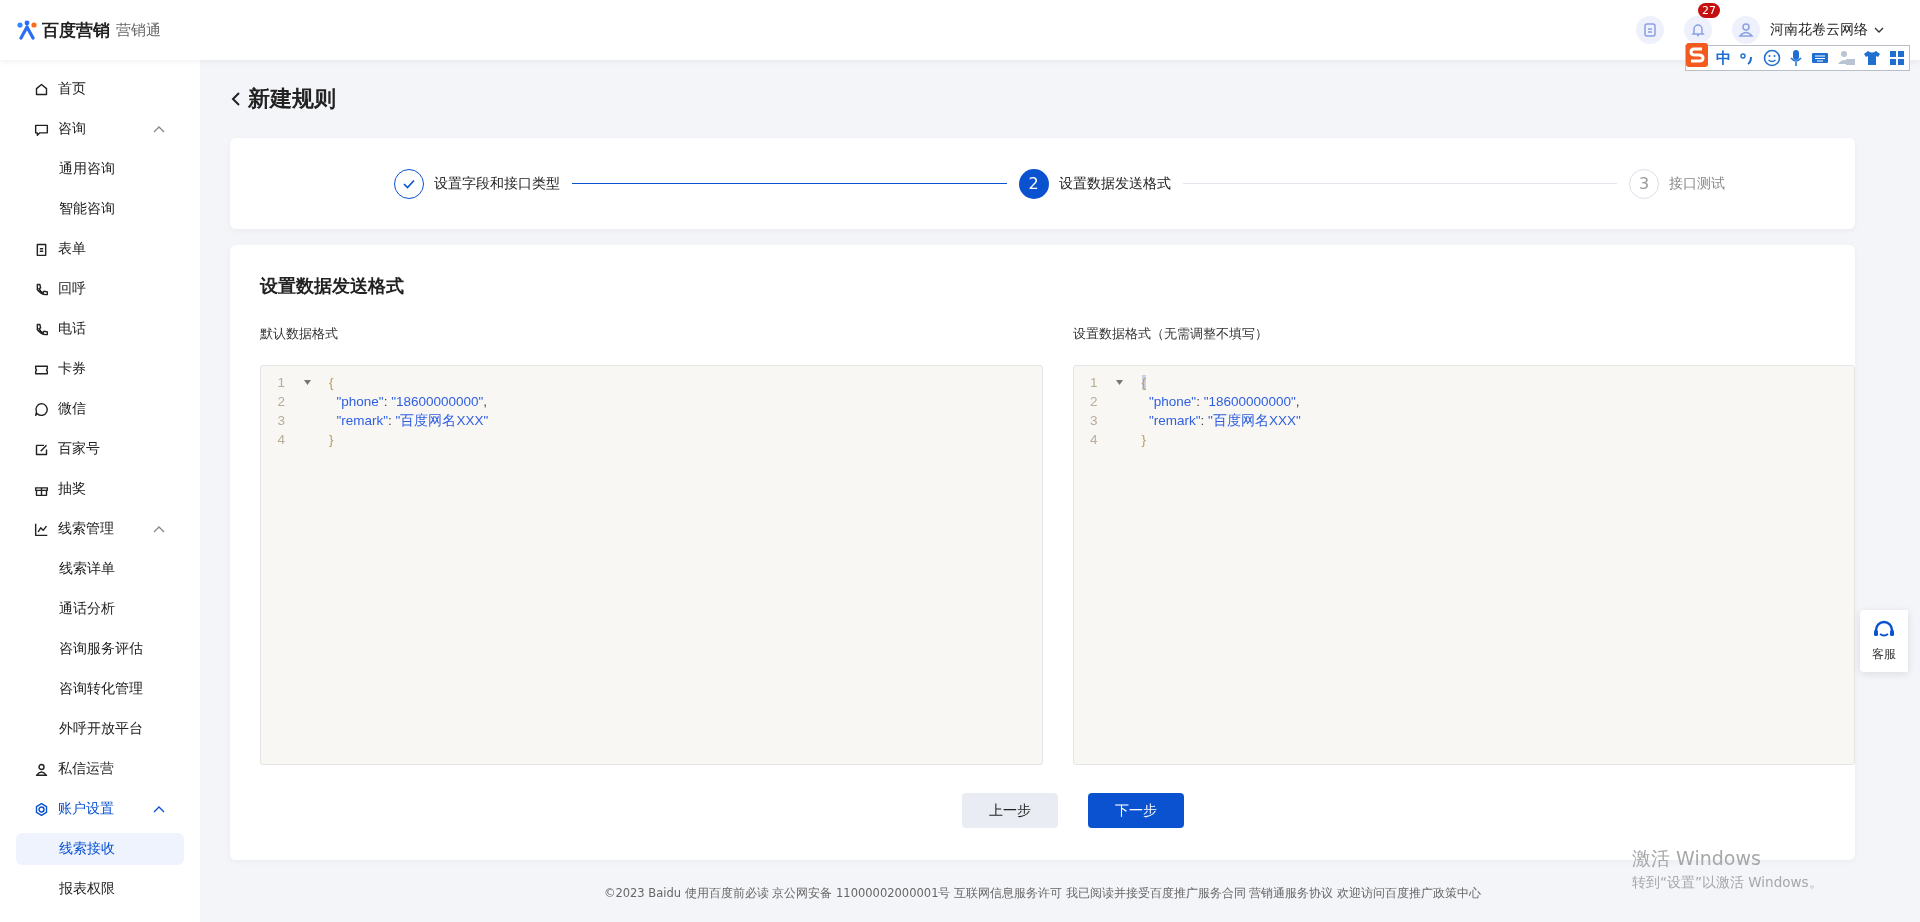 This screenshot has height=922, width=1920. What do you see at coordinates (1872, 58) in the screenshot?
I see `shirt-icon` at bounding box center [1872, 58].